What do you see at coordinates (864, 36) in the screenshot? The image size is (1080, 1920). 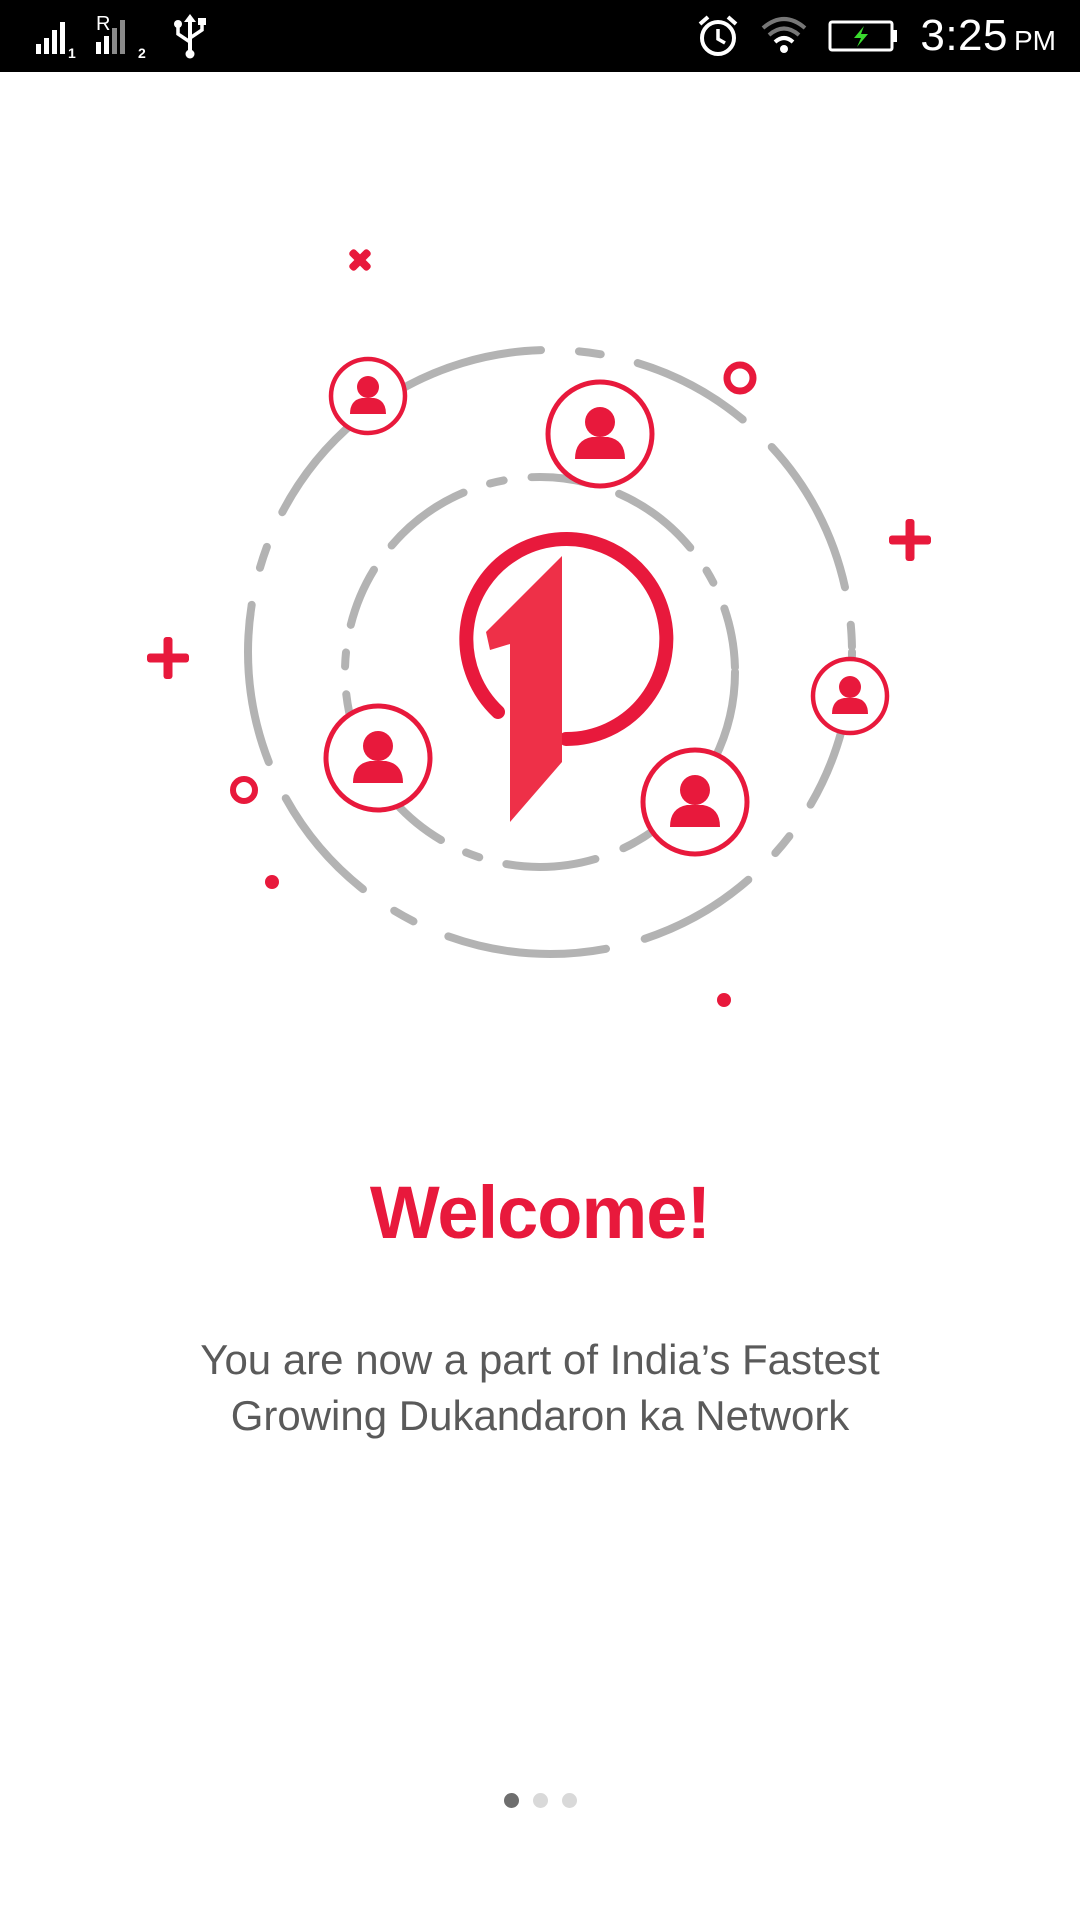 I see `battery-charging-icon` at bounding box center [864, 36].